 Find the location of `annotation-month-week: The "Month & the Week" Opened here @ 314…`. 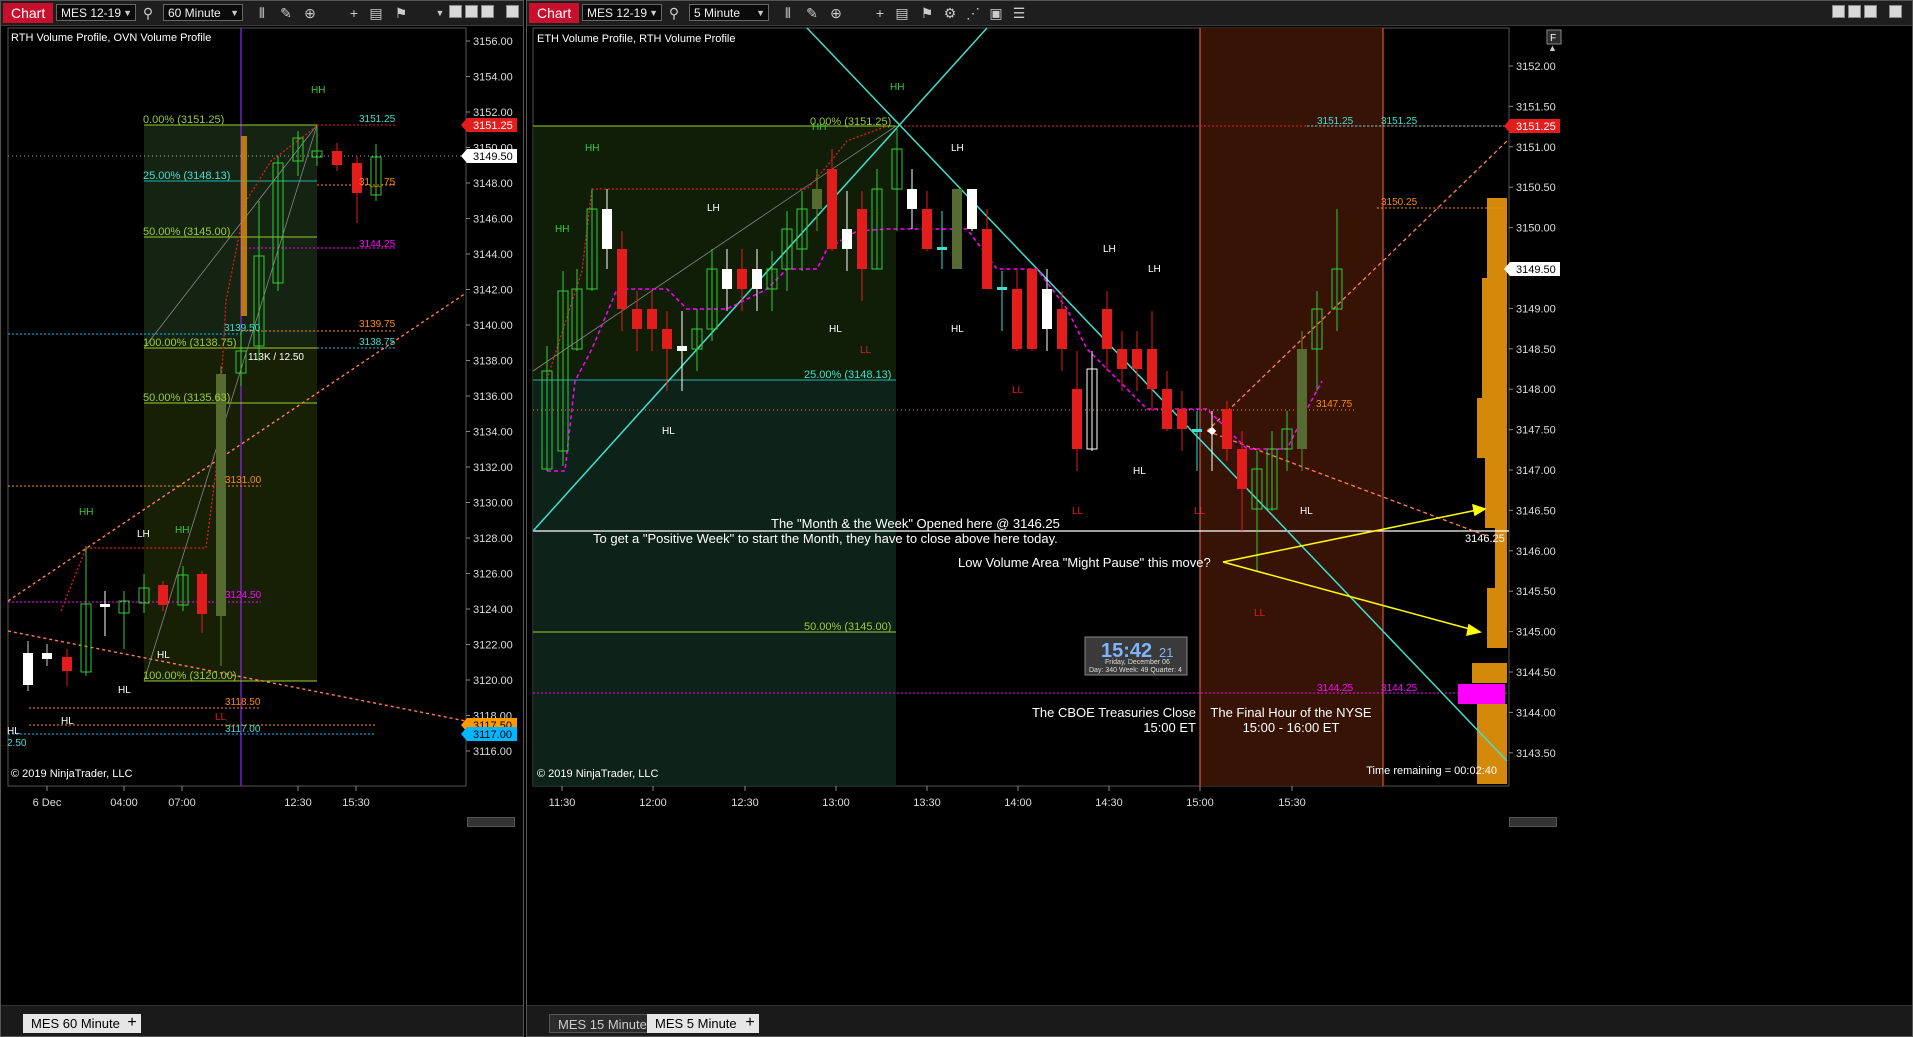

annotation-month-week: The "Month & the Week" Opened here @ 314… is located at coordinates (915, 523).